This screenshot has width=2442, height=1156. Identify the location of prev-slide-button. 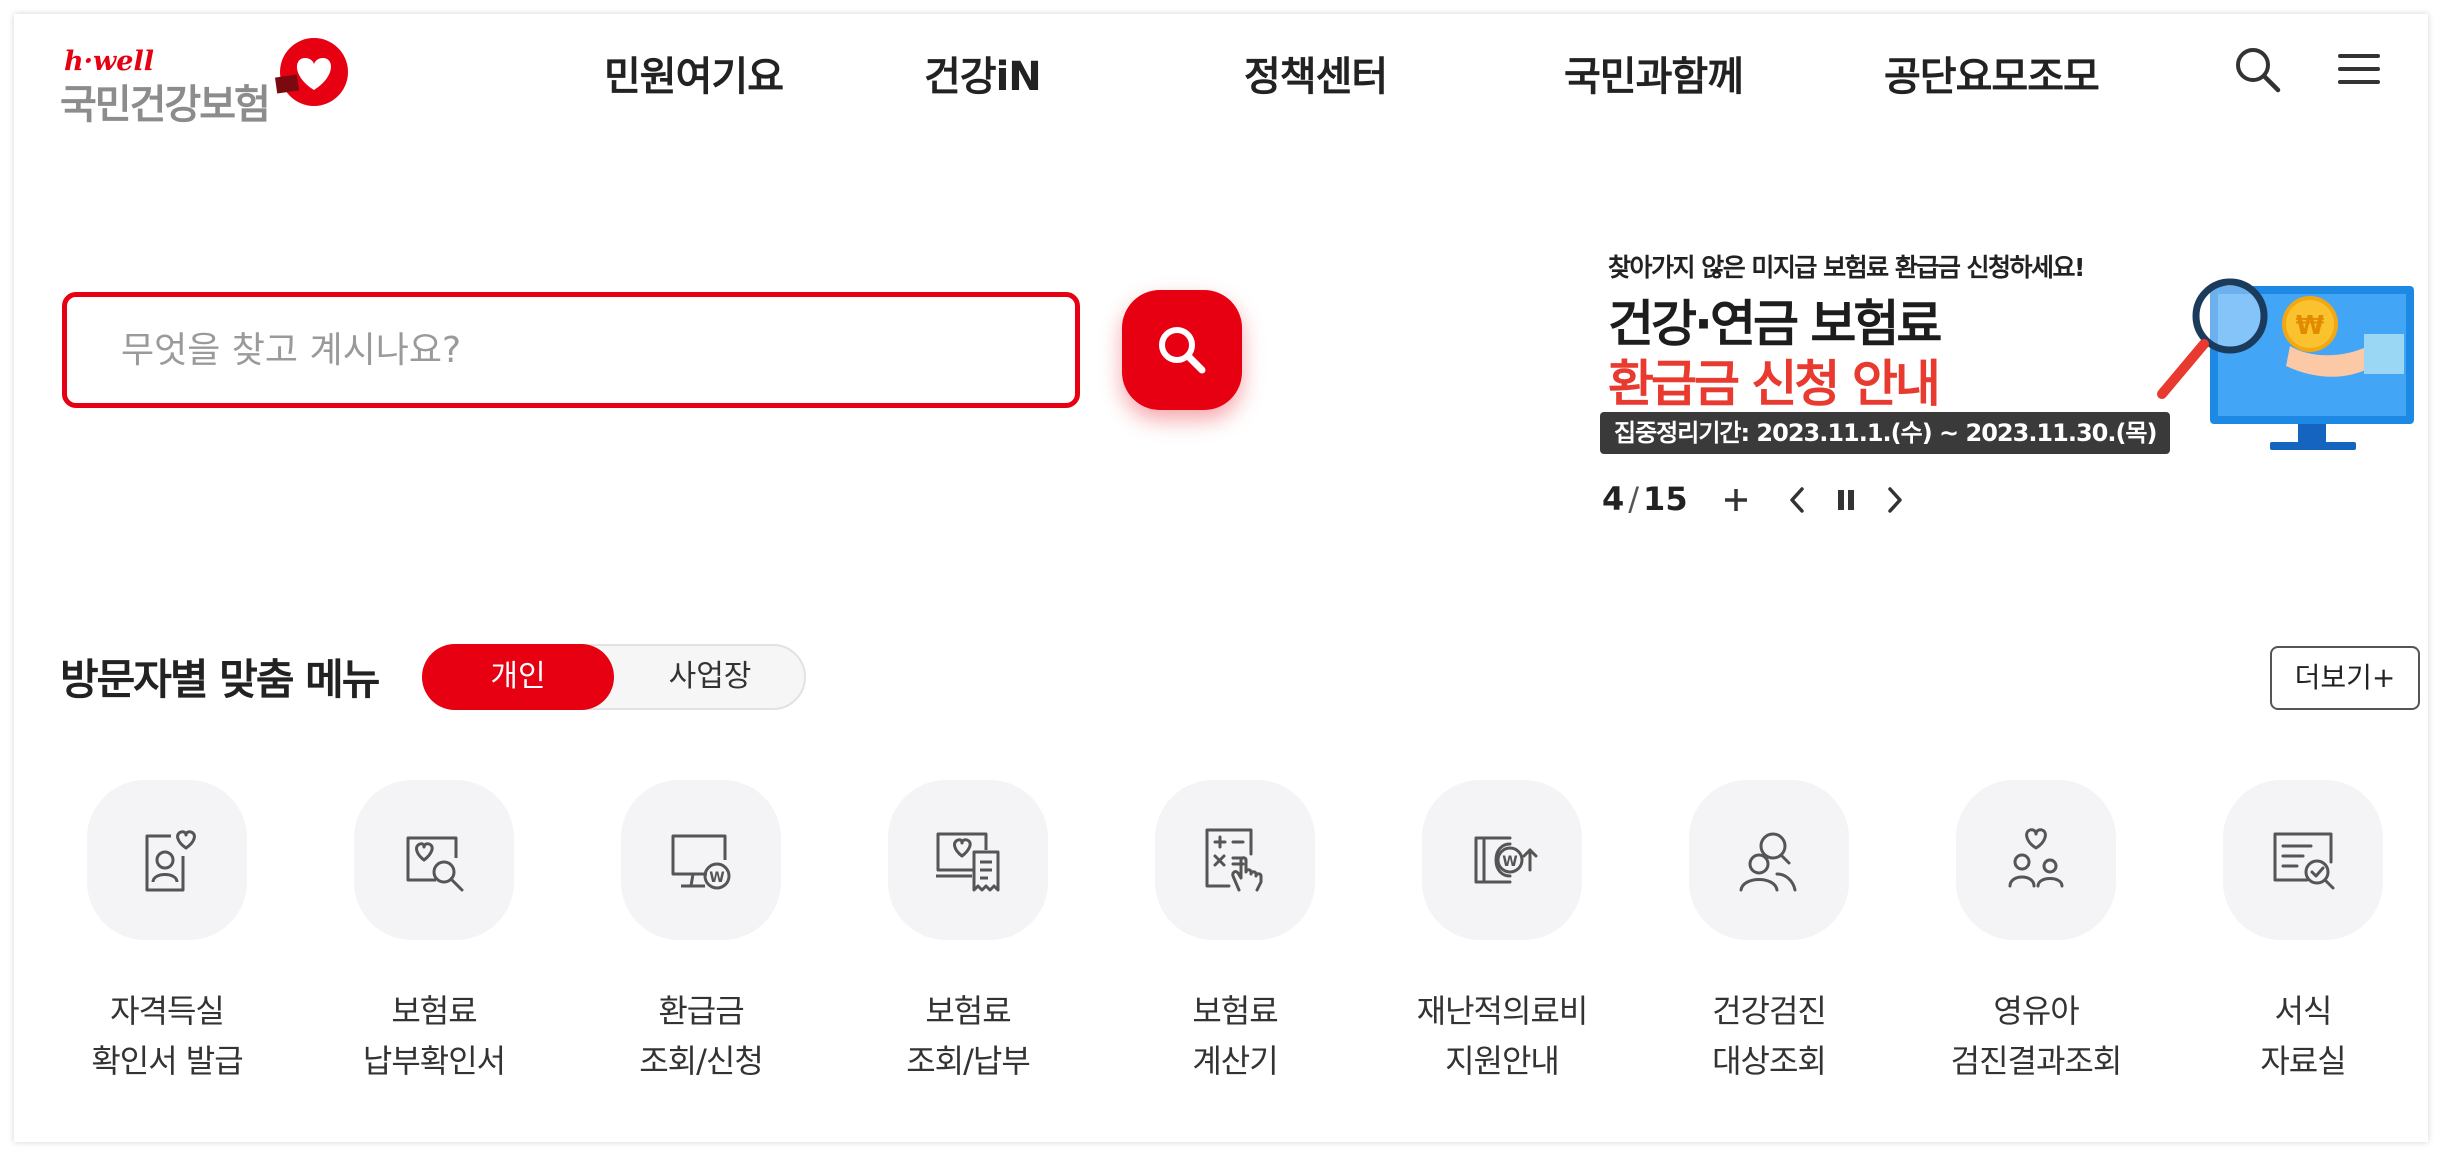
(1798, 500).